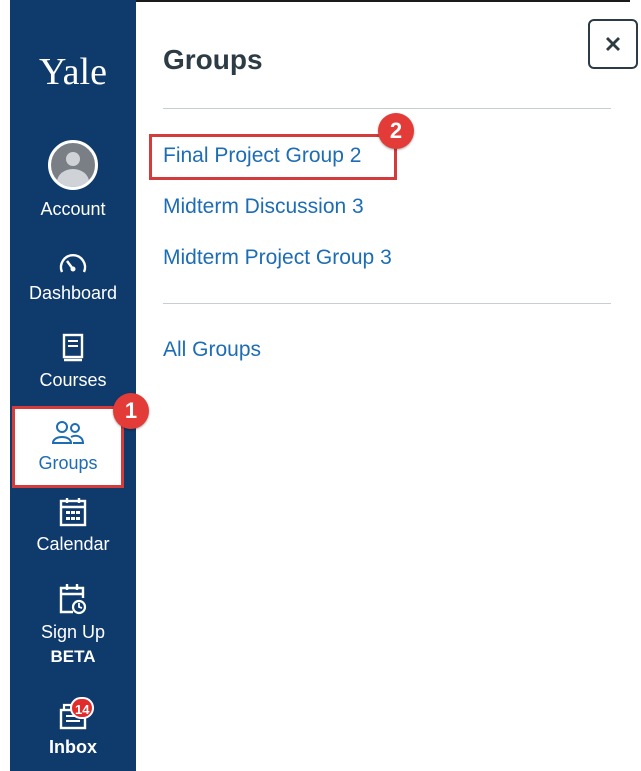 This screenshot has width=641, height=771. I want to click on yale-logo: Yale, so click(73, 72).